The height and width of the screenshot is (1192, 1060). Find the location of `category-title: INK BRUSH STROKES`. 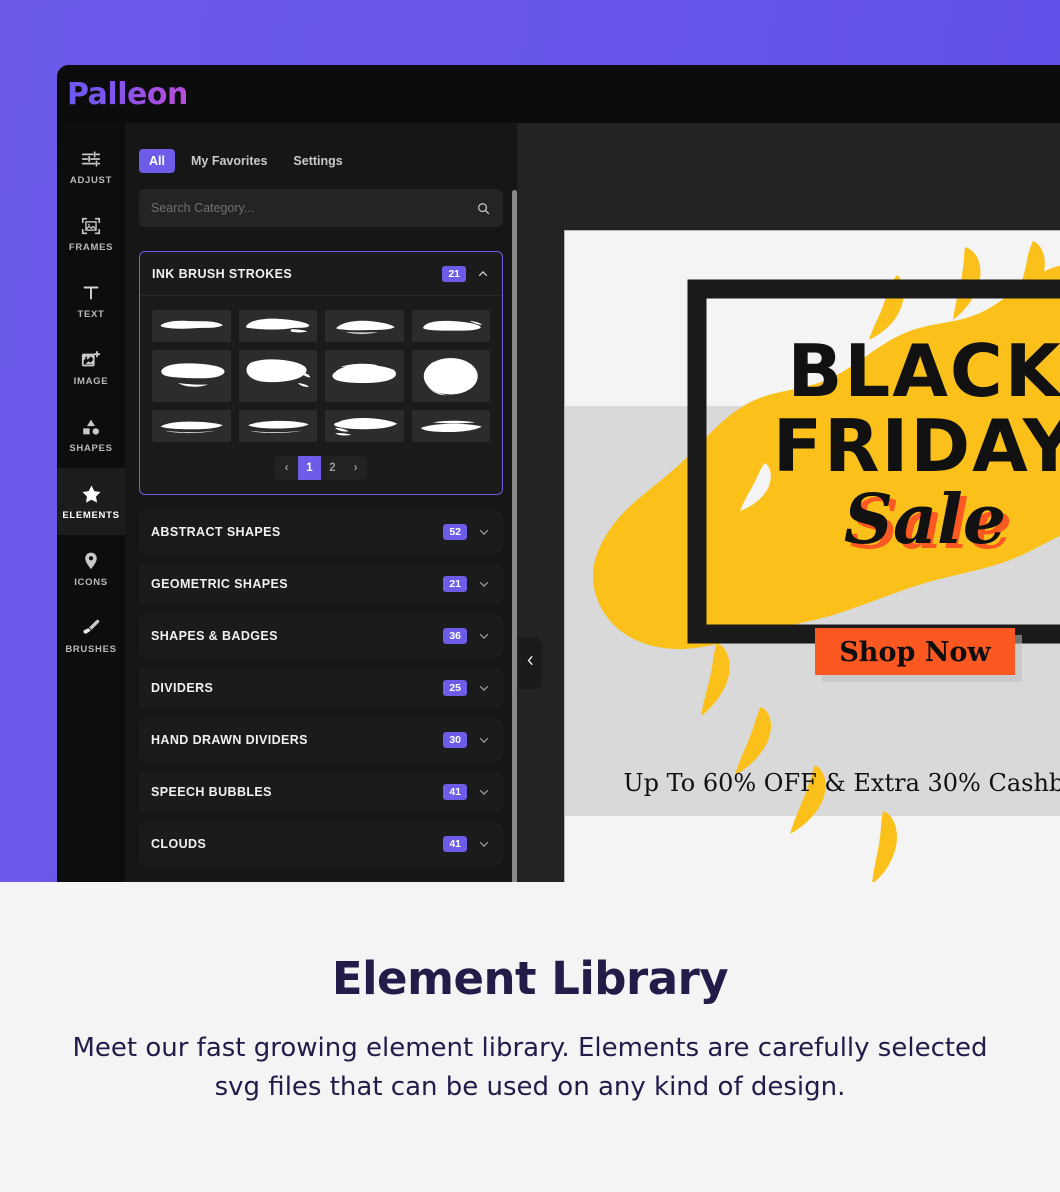

category-title: INK BRUSH STROKES is located at coordinates (222, 273).